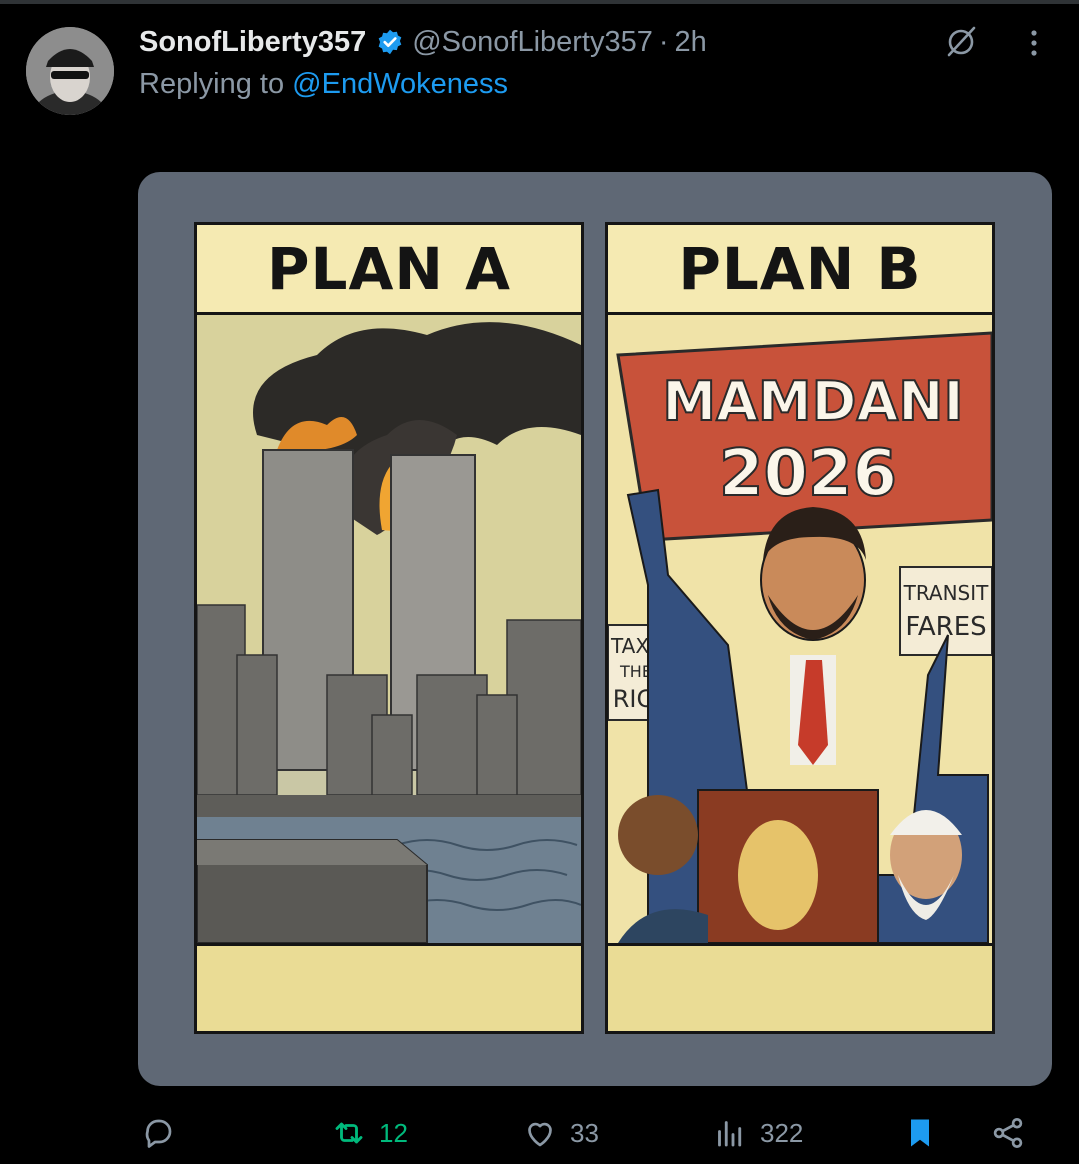 Image resolution: width=1079 pixels, height=1164 pixels. What do you see at coordinates (539, 2) in the screenshot?
I see `top-divider` at bounding box center [539, 2].